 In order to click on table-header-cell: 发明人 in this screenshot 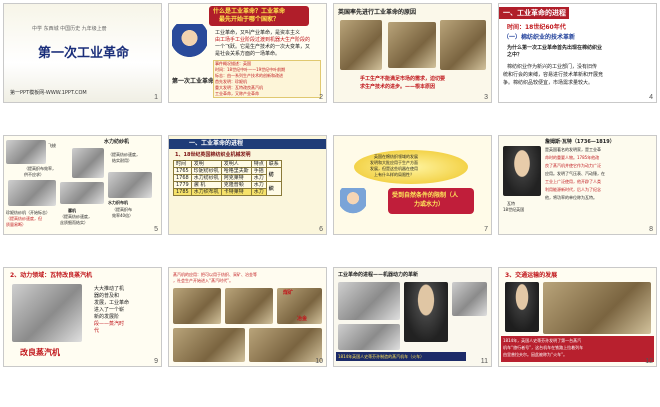, I will do `click(236, 164)`.